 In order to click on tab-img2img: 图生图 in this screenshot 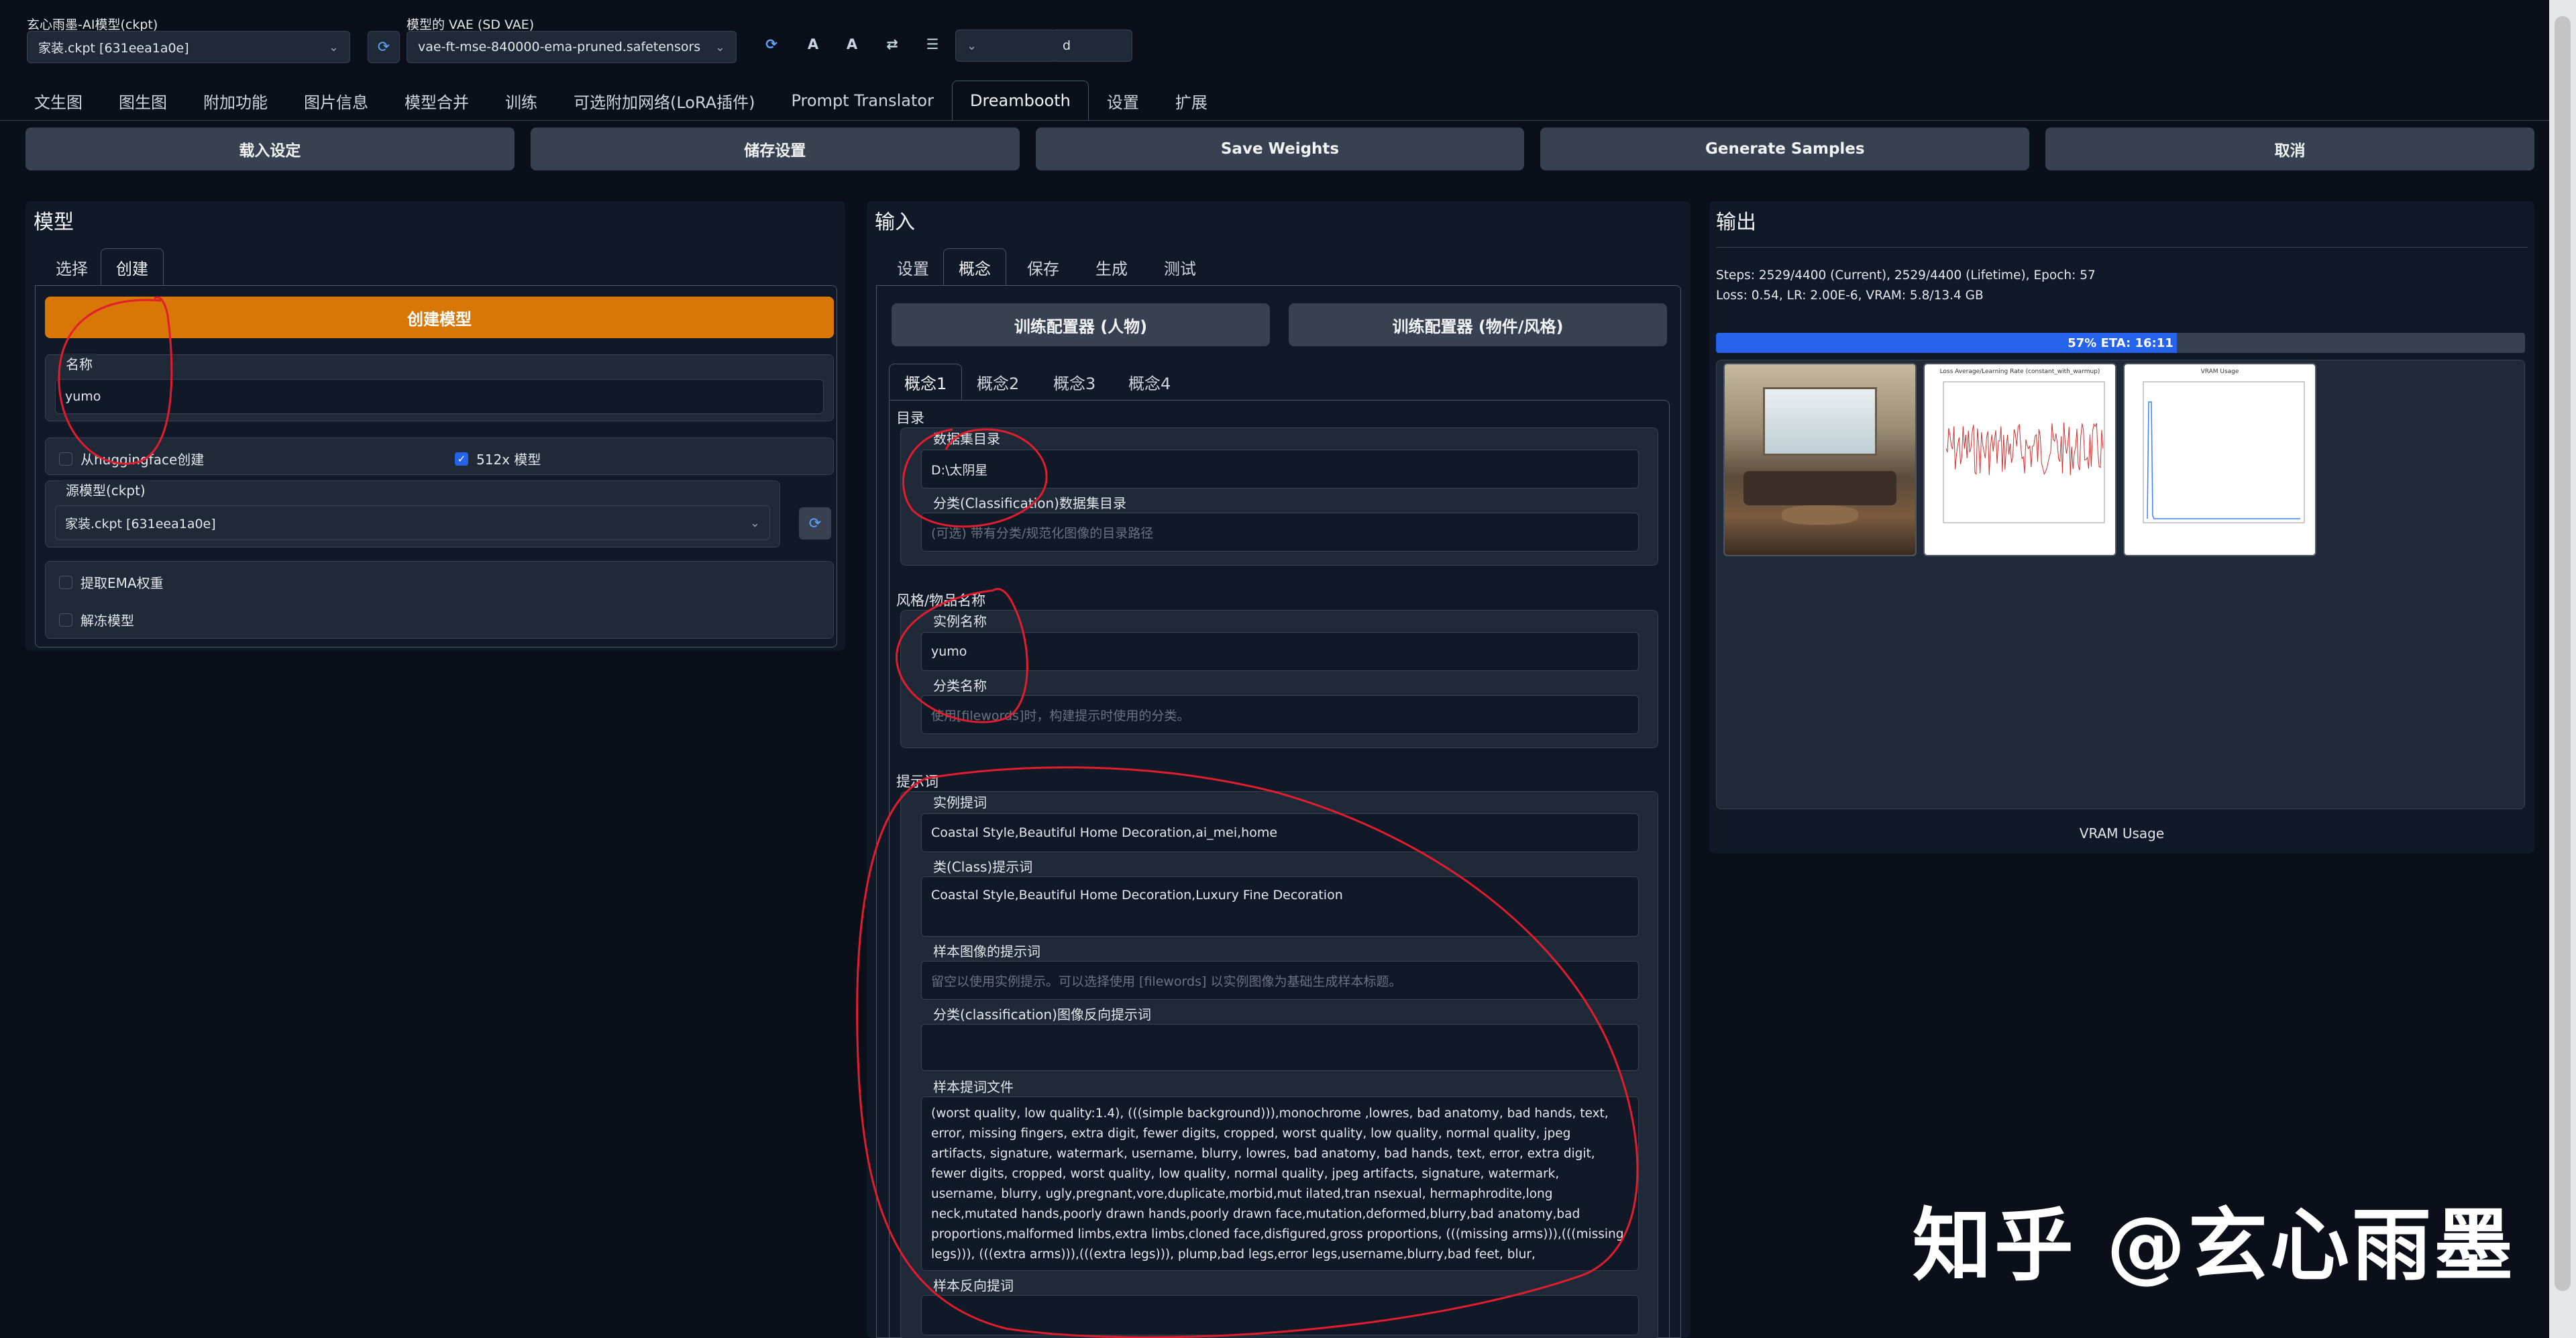, I will do `click(143, 101)`.